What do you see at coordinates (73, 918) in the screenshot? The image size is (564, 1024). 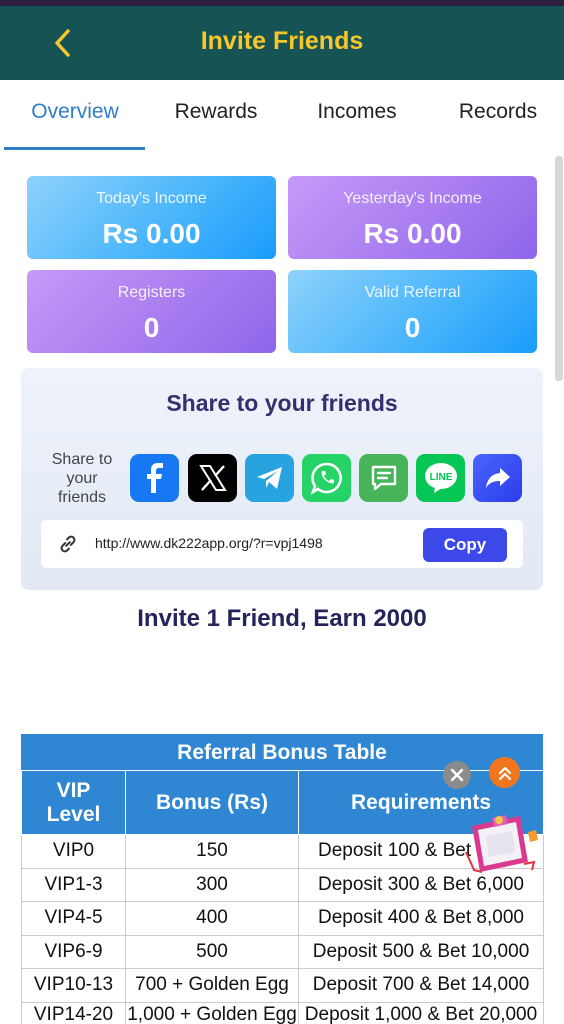 I see `vip-level-cell: VIP4-5` at bounding box center [73, 918].